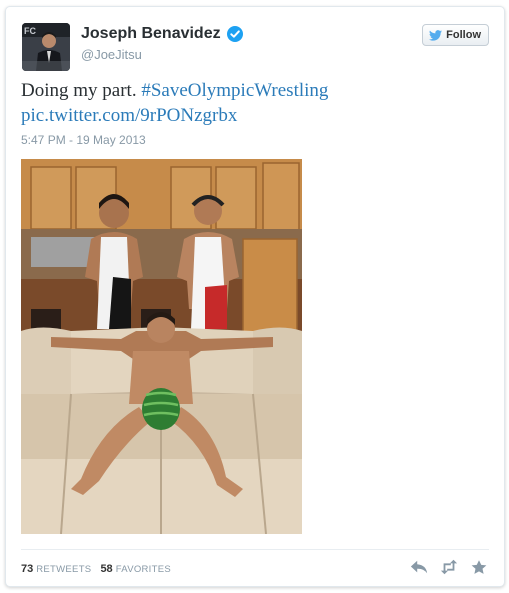  Describe the element at coordinates (151, 34) in the screenshot. I see `user-name: Joseph Benavidez` at that location.